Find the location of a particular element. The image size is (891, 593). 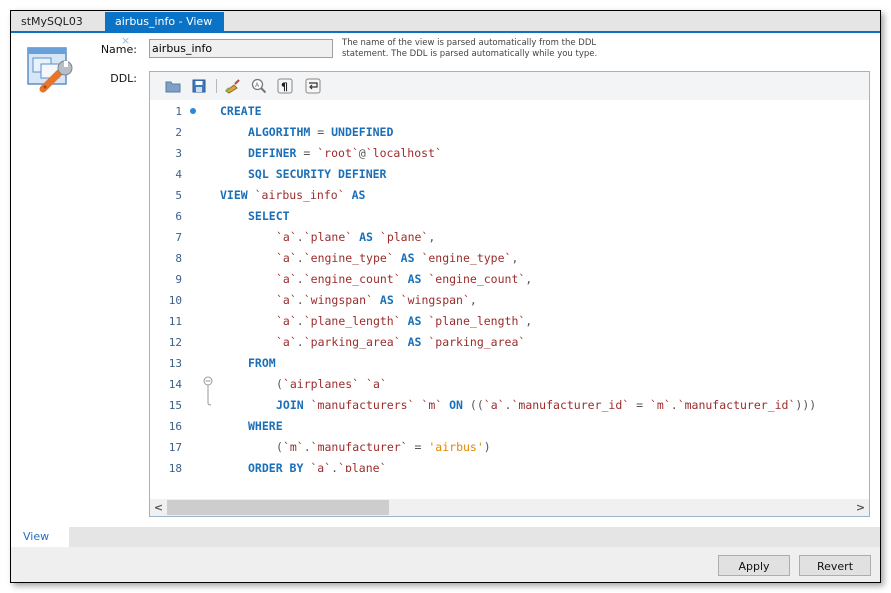

sql-keyword: WHERE is located at coordinates (265, 426).